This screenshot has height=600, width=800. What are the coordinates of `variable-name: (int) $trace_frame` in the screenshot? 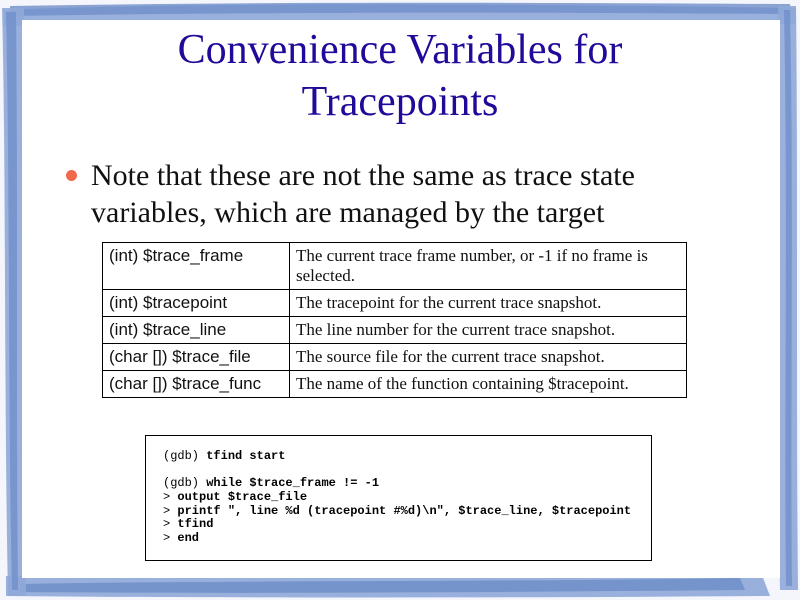 It's located at (196, 266).